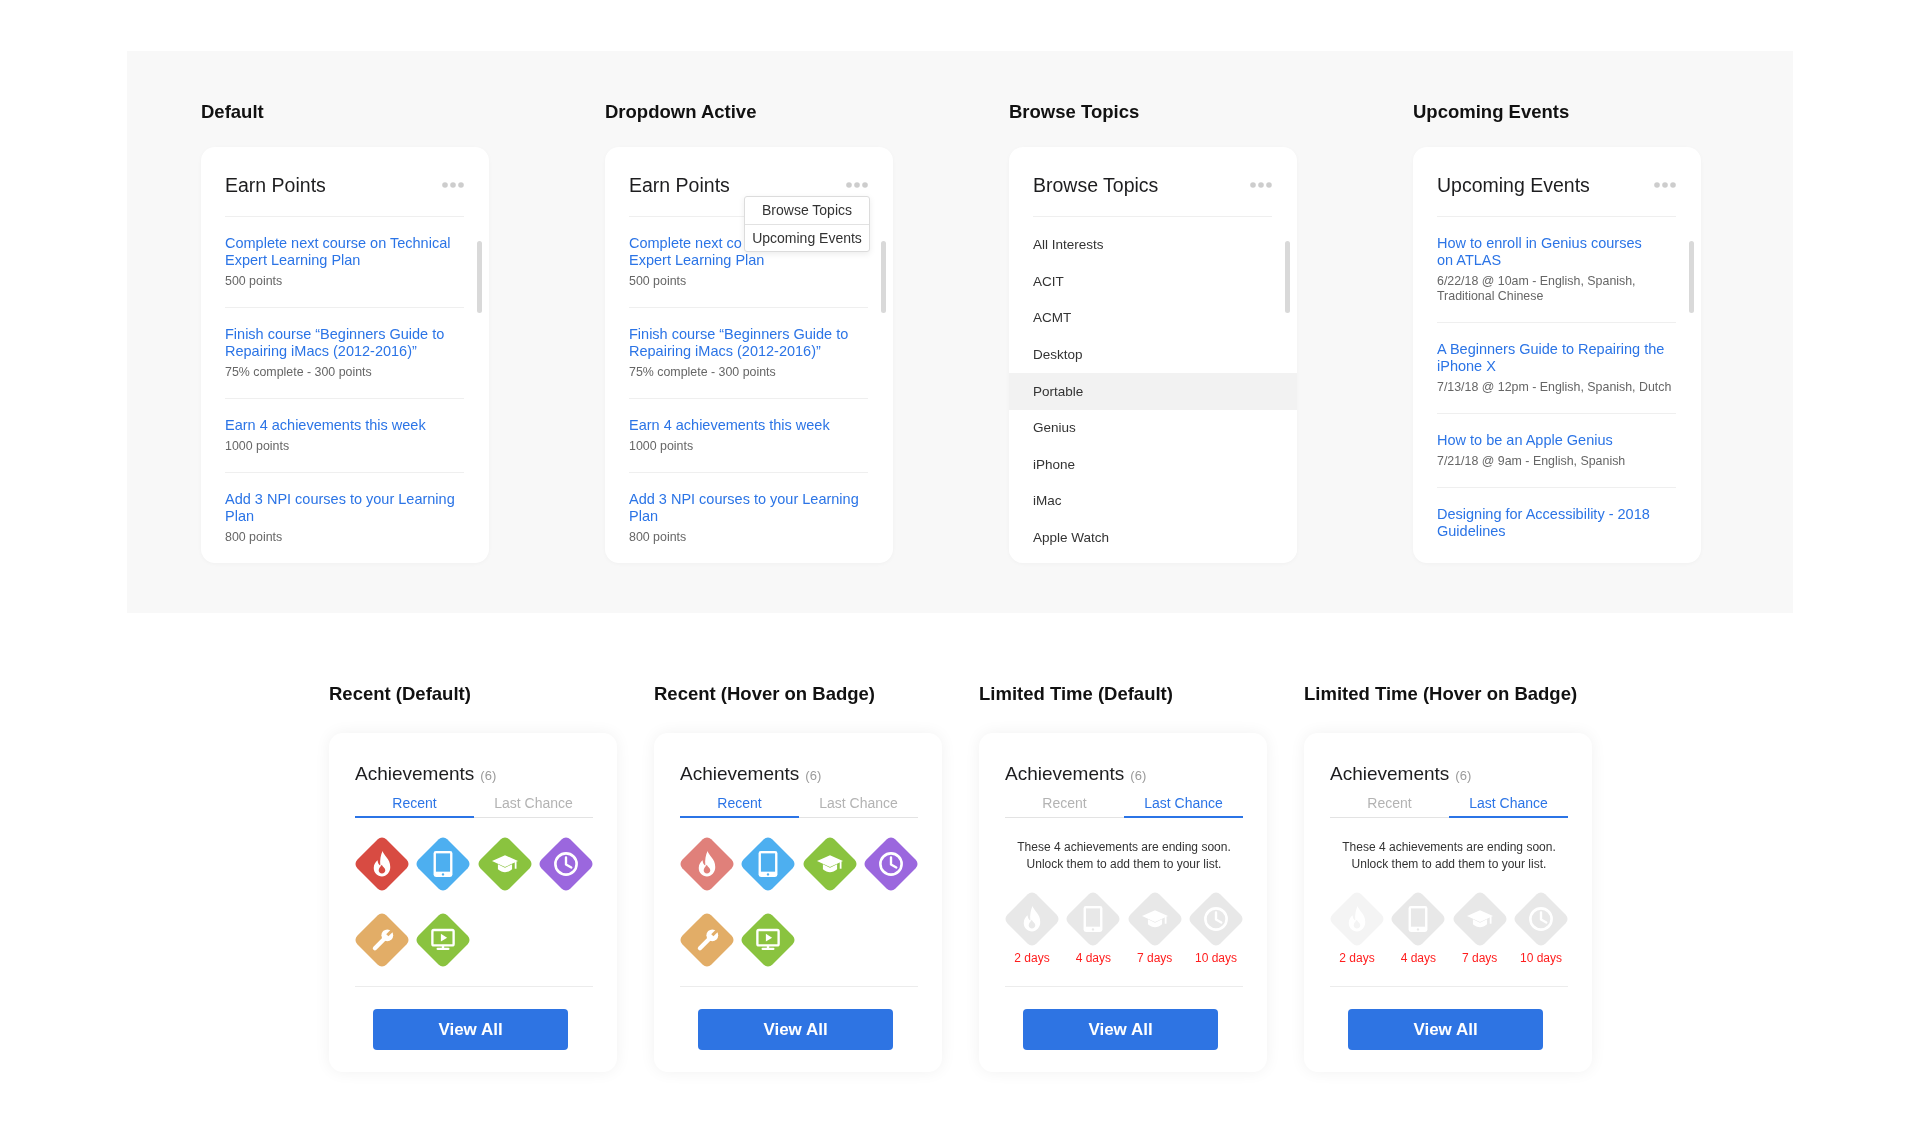 This screenshot has height=1142, width=1920. I want to click on section-heading: Browse Topics, so click(1074, 112).